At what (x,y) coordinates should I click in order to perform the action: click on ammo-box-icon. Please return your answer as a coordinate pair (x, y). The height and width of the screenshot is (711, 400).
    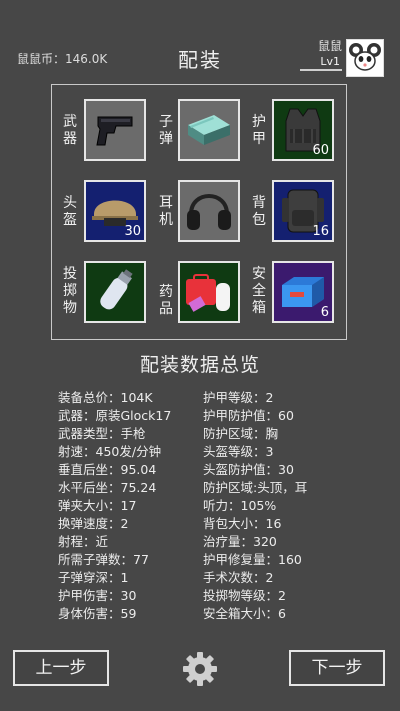
    Looking at the image, I should click on (209, 130).